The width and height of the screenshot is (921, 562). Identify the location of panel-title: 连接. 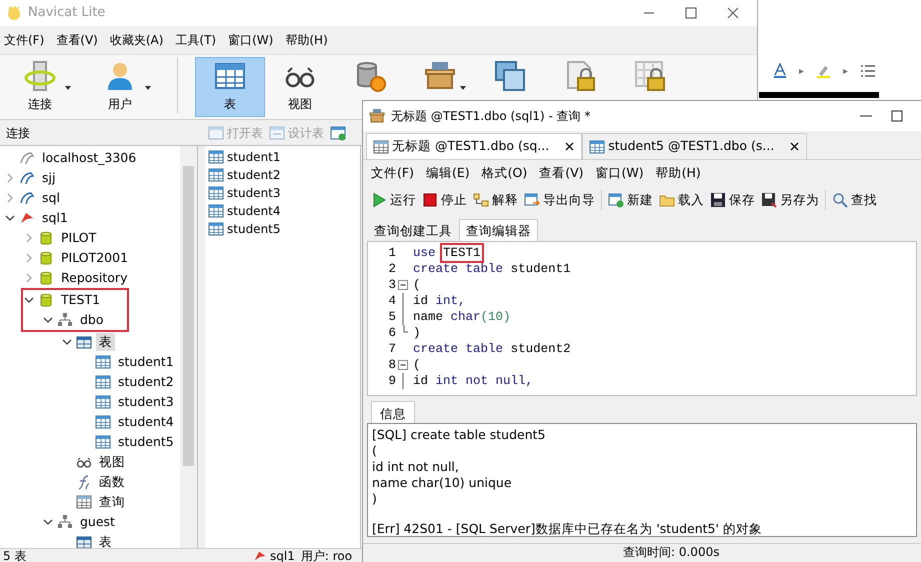
(18, 133).